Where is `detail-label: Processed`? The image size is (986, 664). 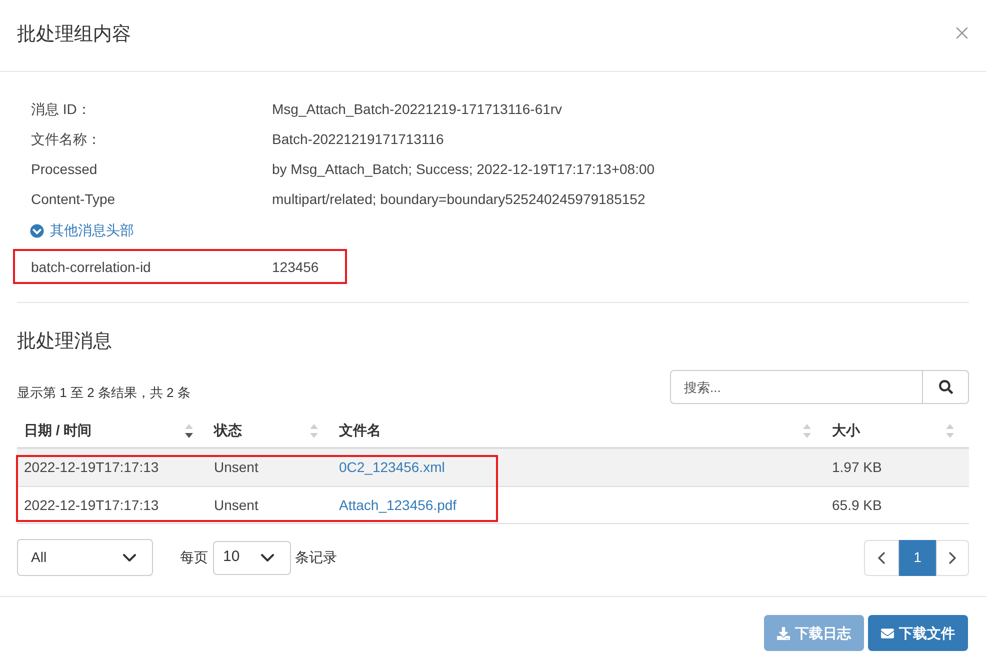
detail-label: Processed is located at coordinates (64, 169).